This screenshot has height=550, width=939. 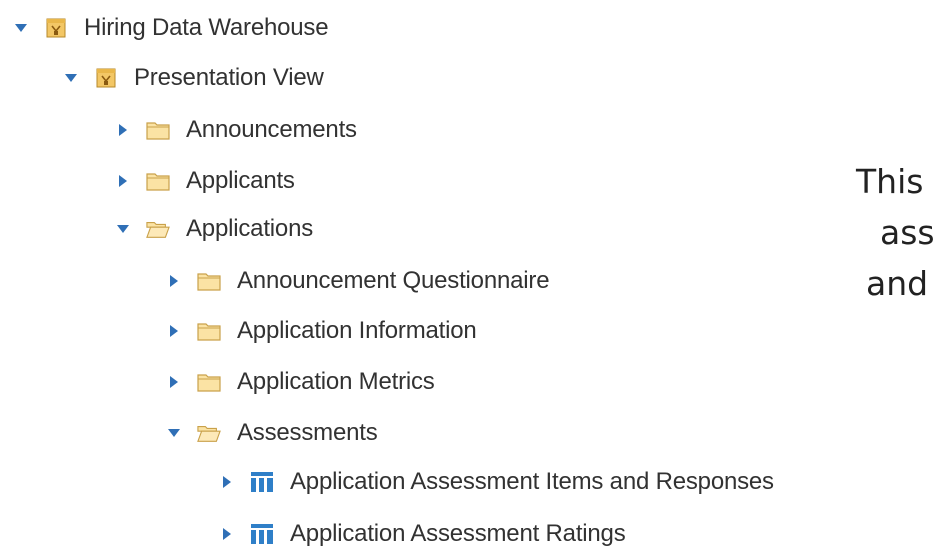 I want to click on tree-node-announcement-questionnaire: Announcement Questionnaire, so click(x=357, y=281).